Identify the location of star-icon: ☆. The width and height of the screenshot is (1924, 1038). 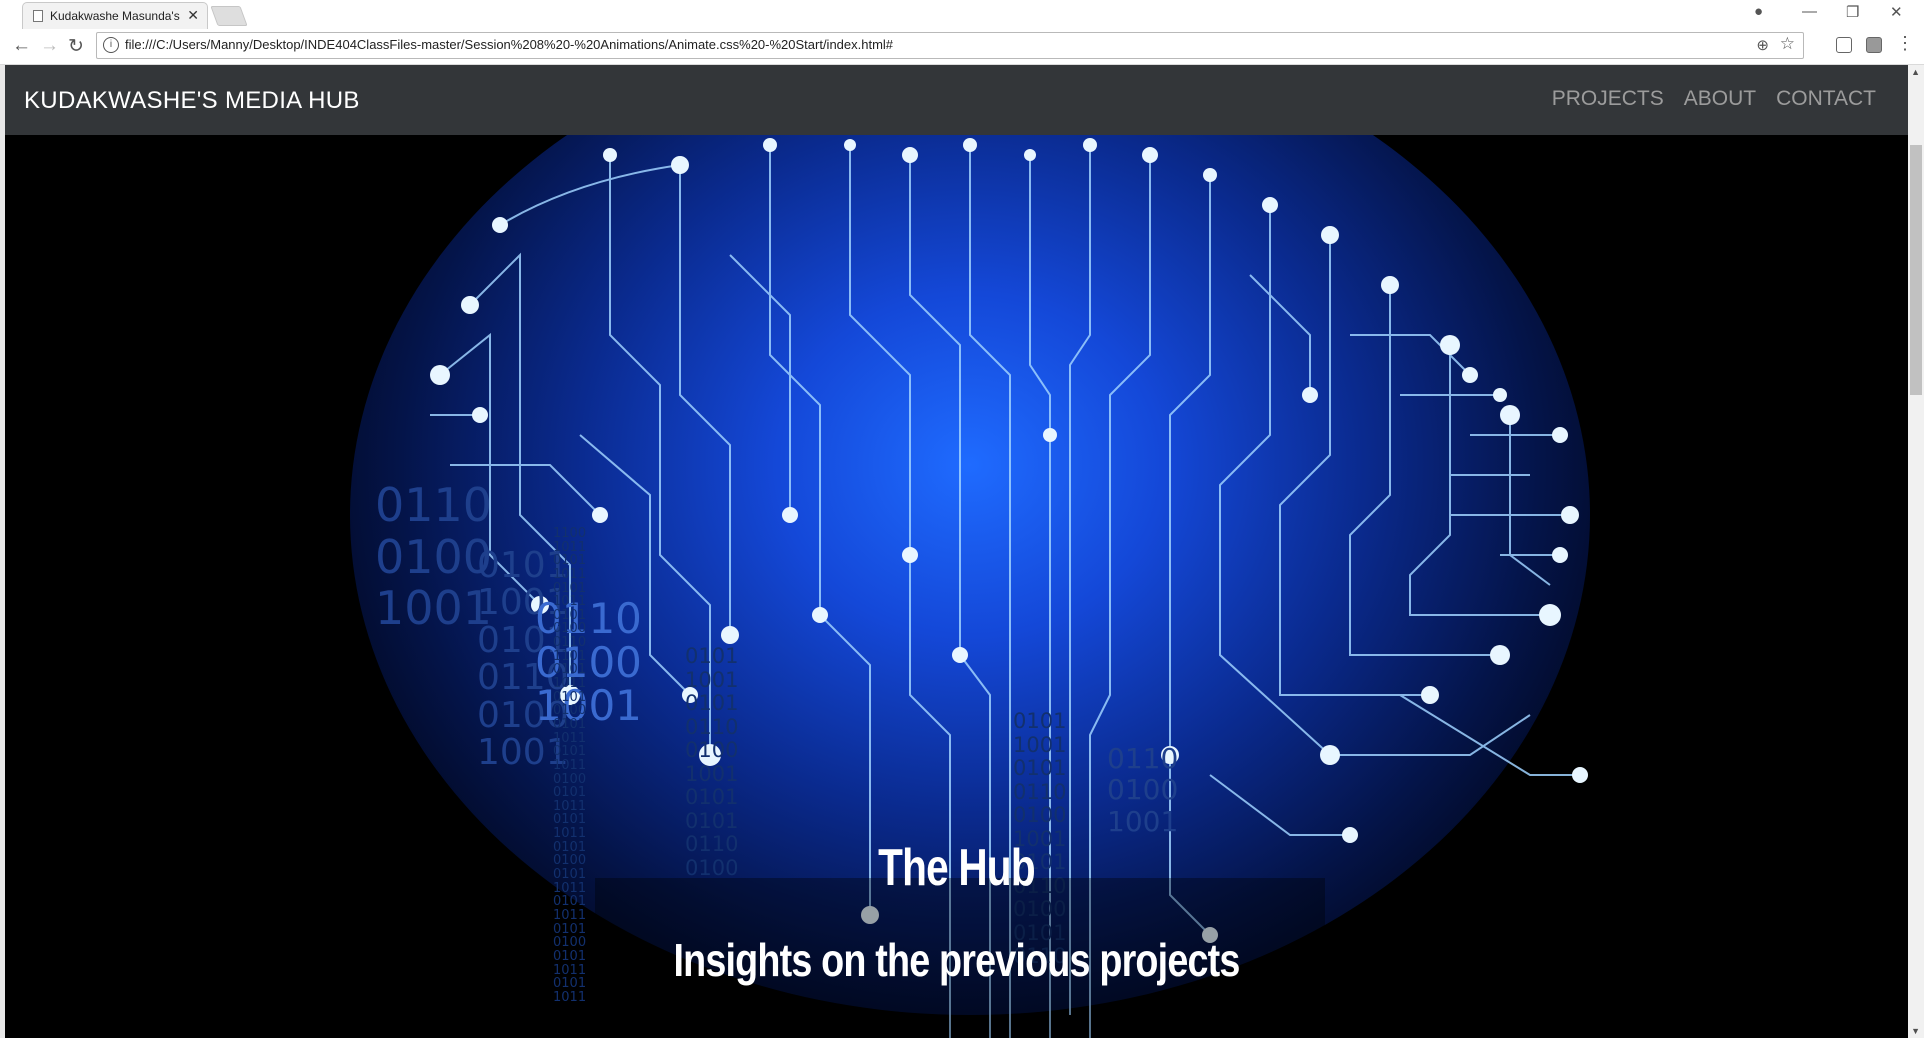
(1787, 44).